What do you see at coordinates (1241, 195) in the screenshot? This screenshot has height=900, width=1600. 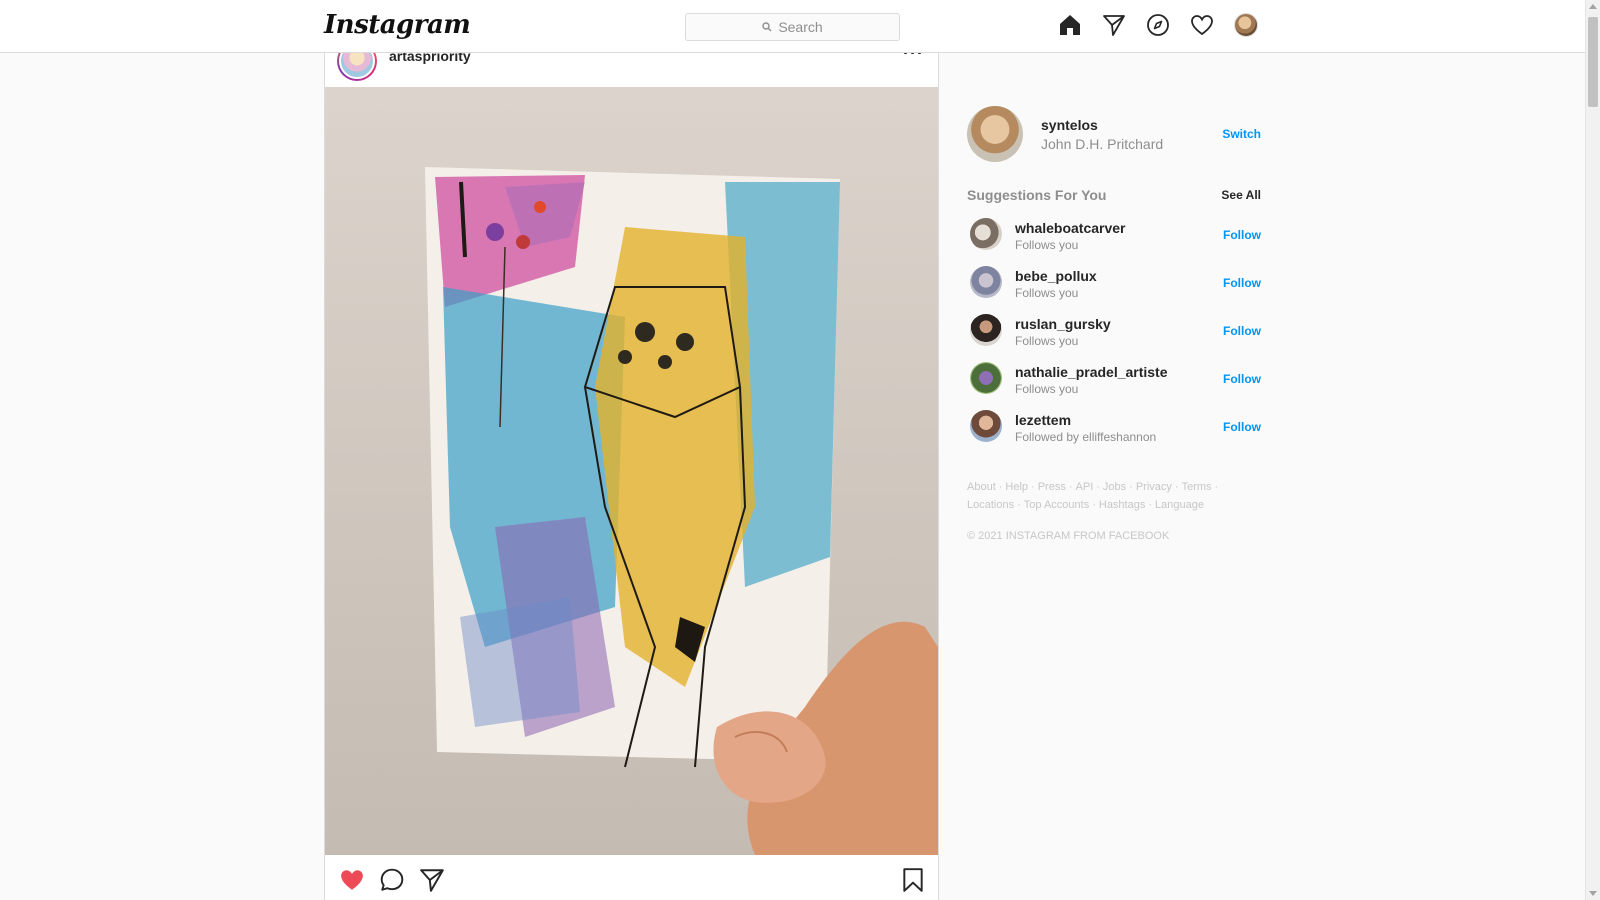 I see `see-all-link: See All` at bounding box center [1241, 195].